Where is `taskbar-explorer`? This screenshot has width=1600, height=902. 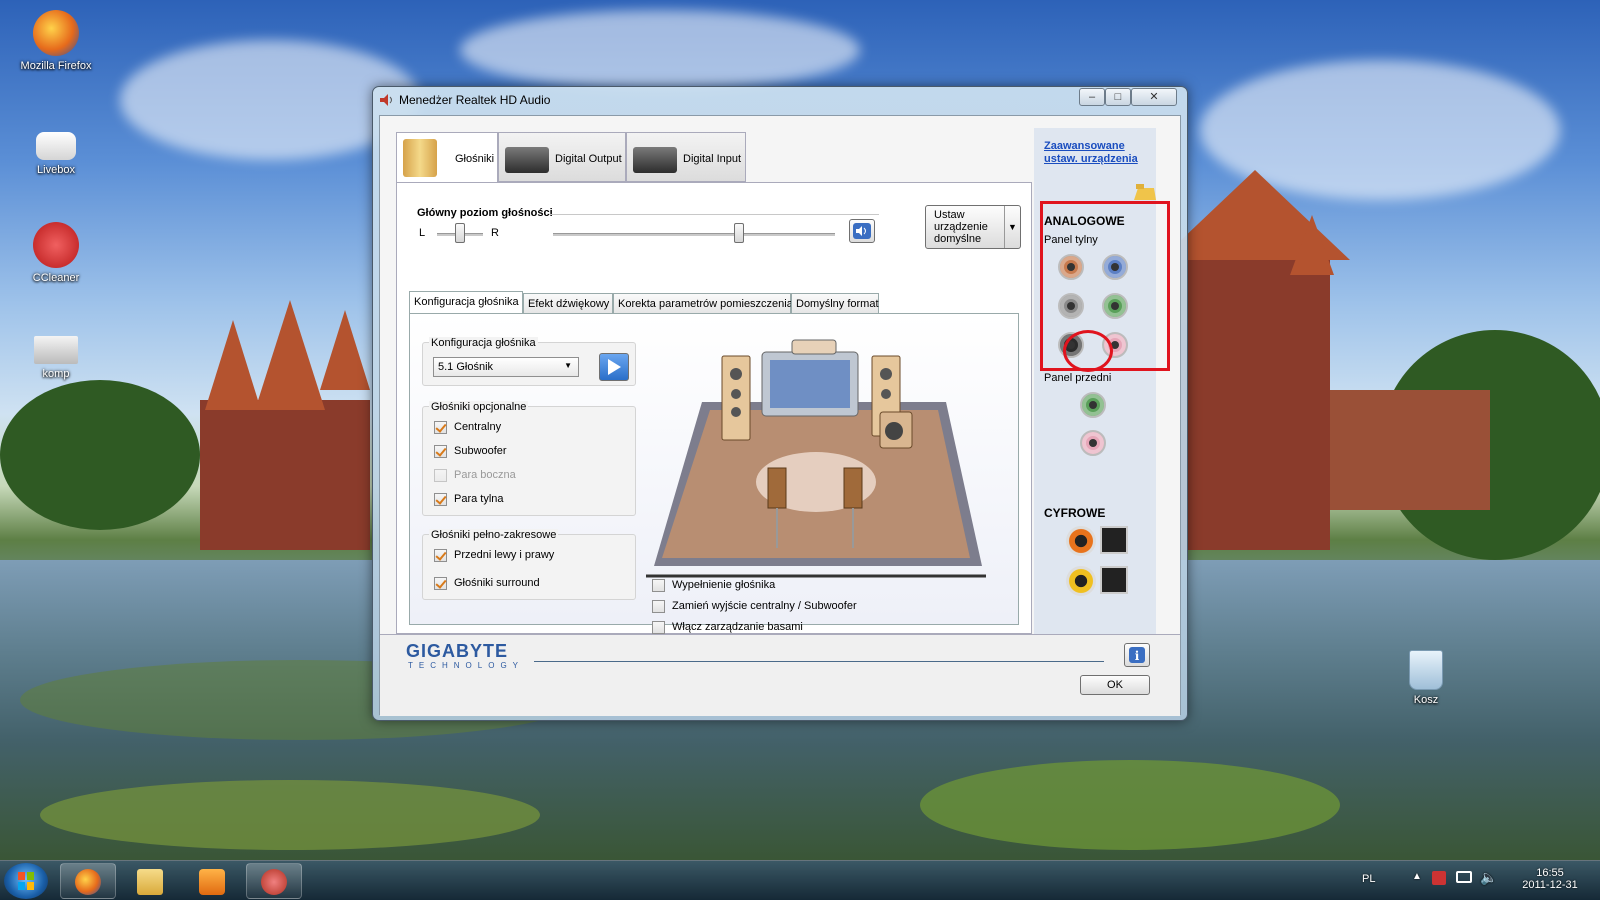 taskbar-explorer is located at coordinates (150, 881).